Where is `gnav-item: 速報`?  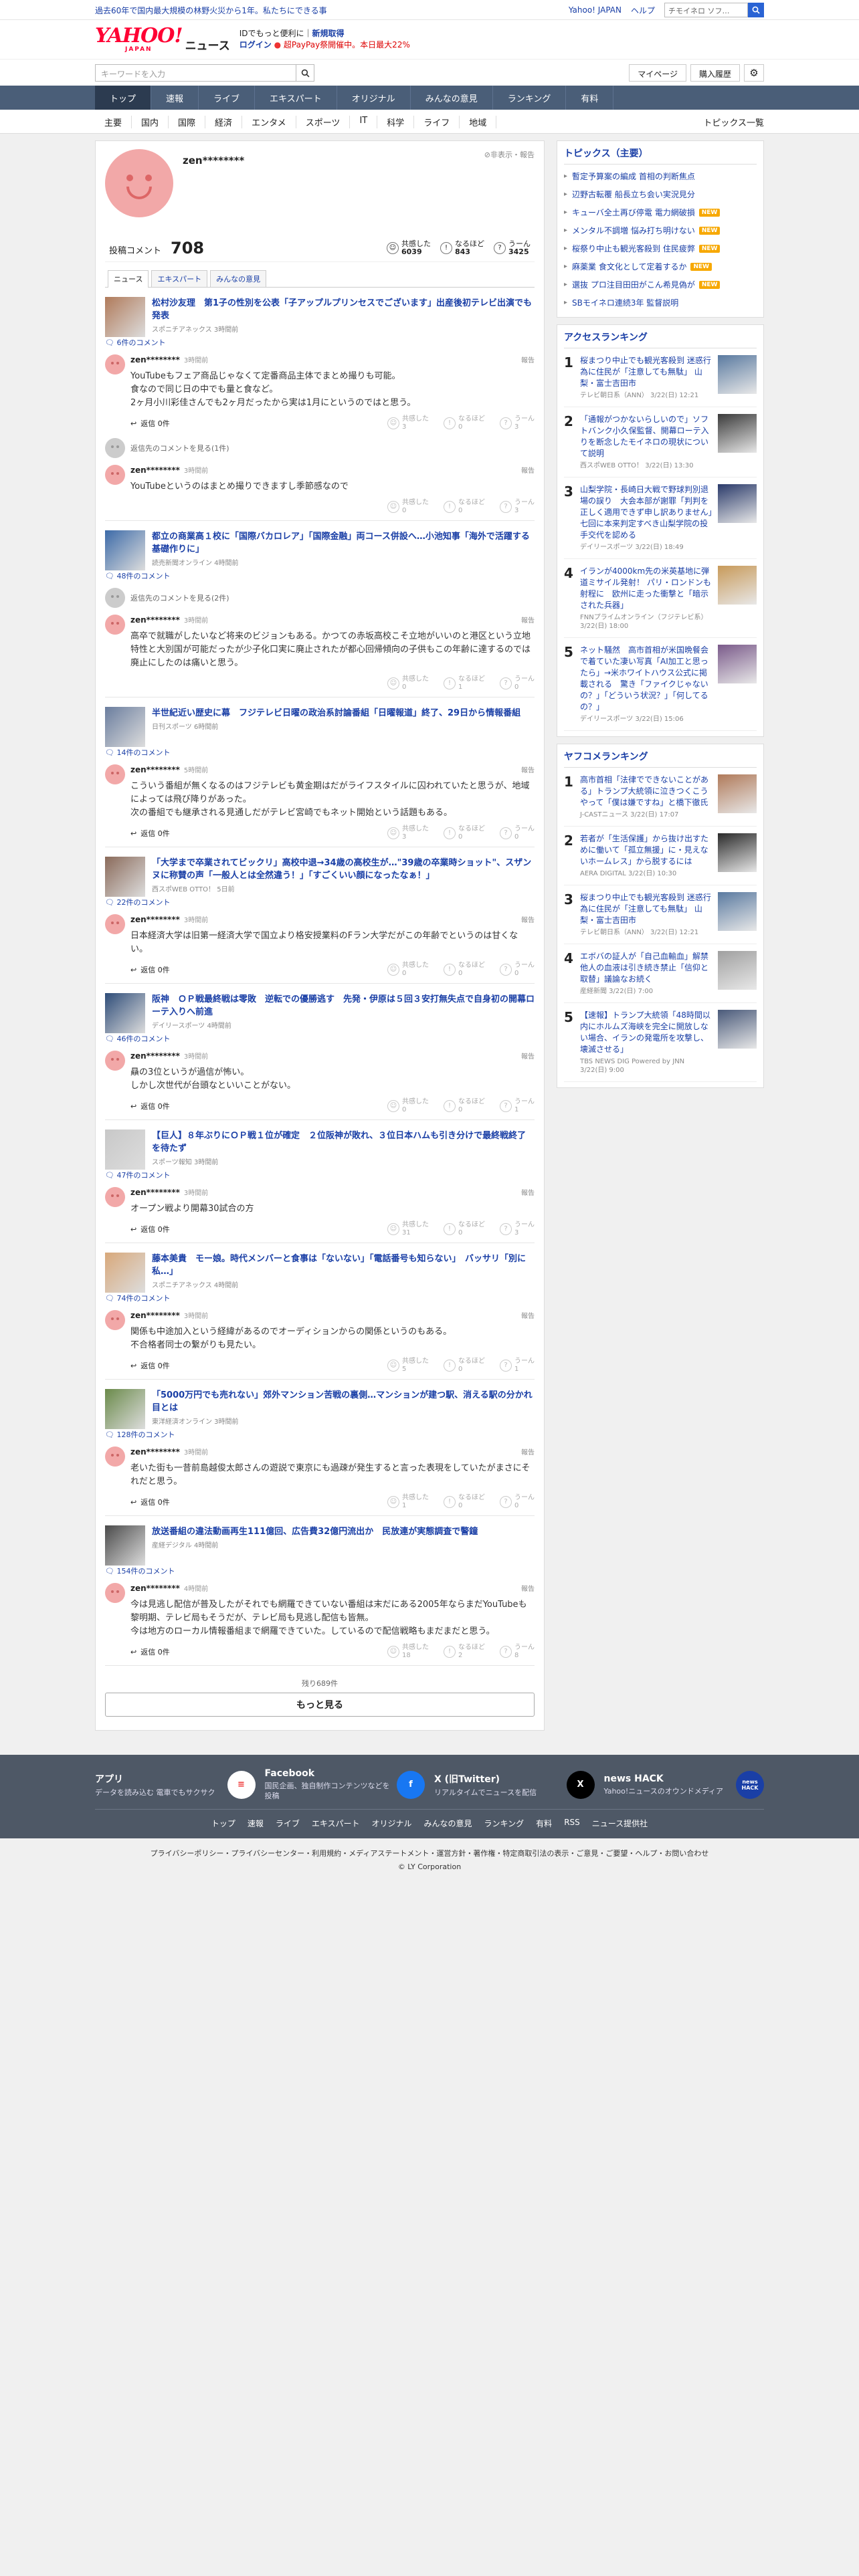
gnav-item: 速報 is located at coordinates (175, 98).